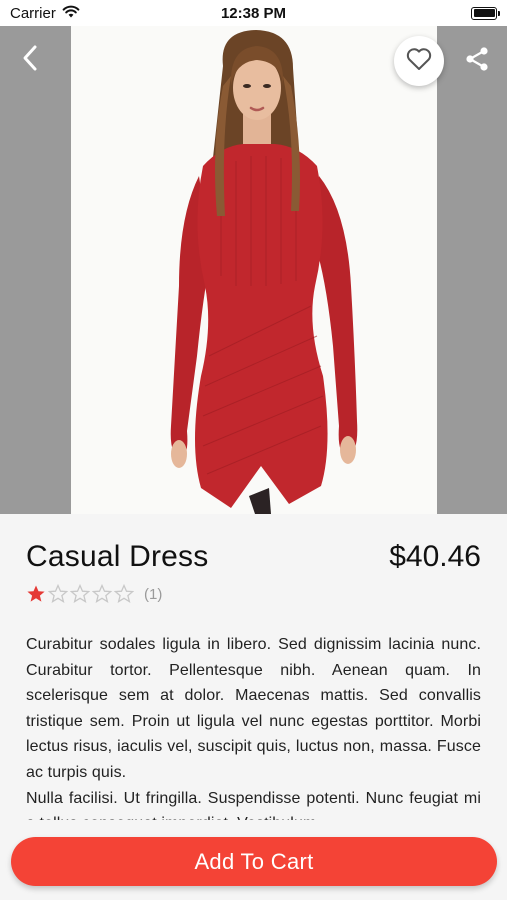 Image resolution: width=507 pixels, height=900 pixels. I want to click on heart-outline-icon, so click(419, 61).